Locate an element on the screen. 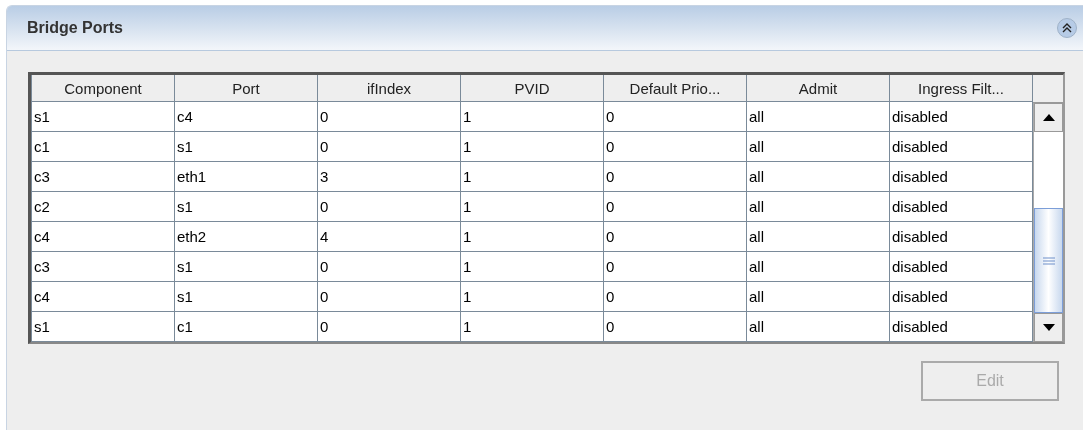 The image size is (1083, 430). double-chevron-up-icon is located at coordinates (1067, 28).